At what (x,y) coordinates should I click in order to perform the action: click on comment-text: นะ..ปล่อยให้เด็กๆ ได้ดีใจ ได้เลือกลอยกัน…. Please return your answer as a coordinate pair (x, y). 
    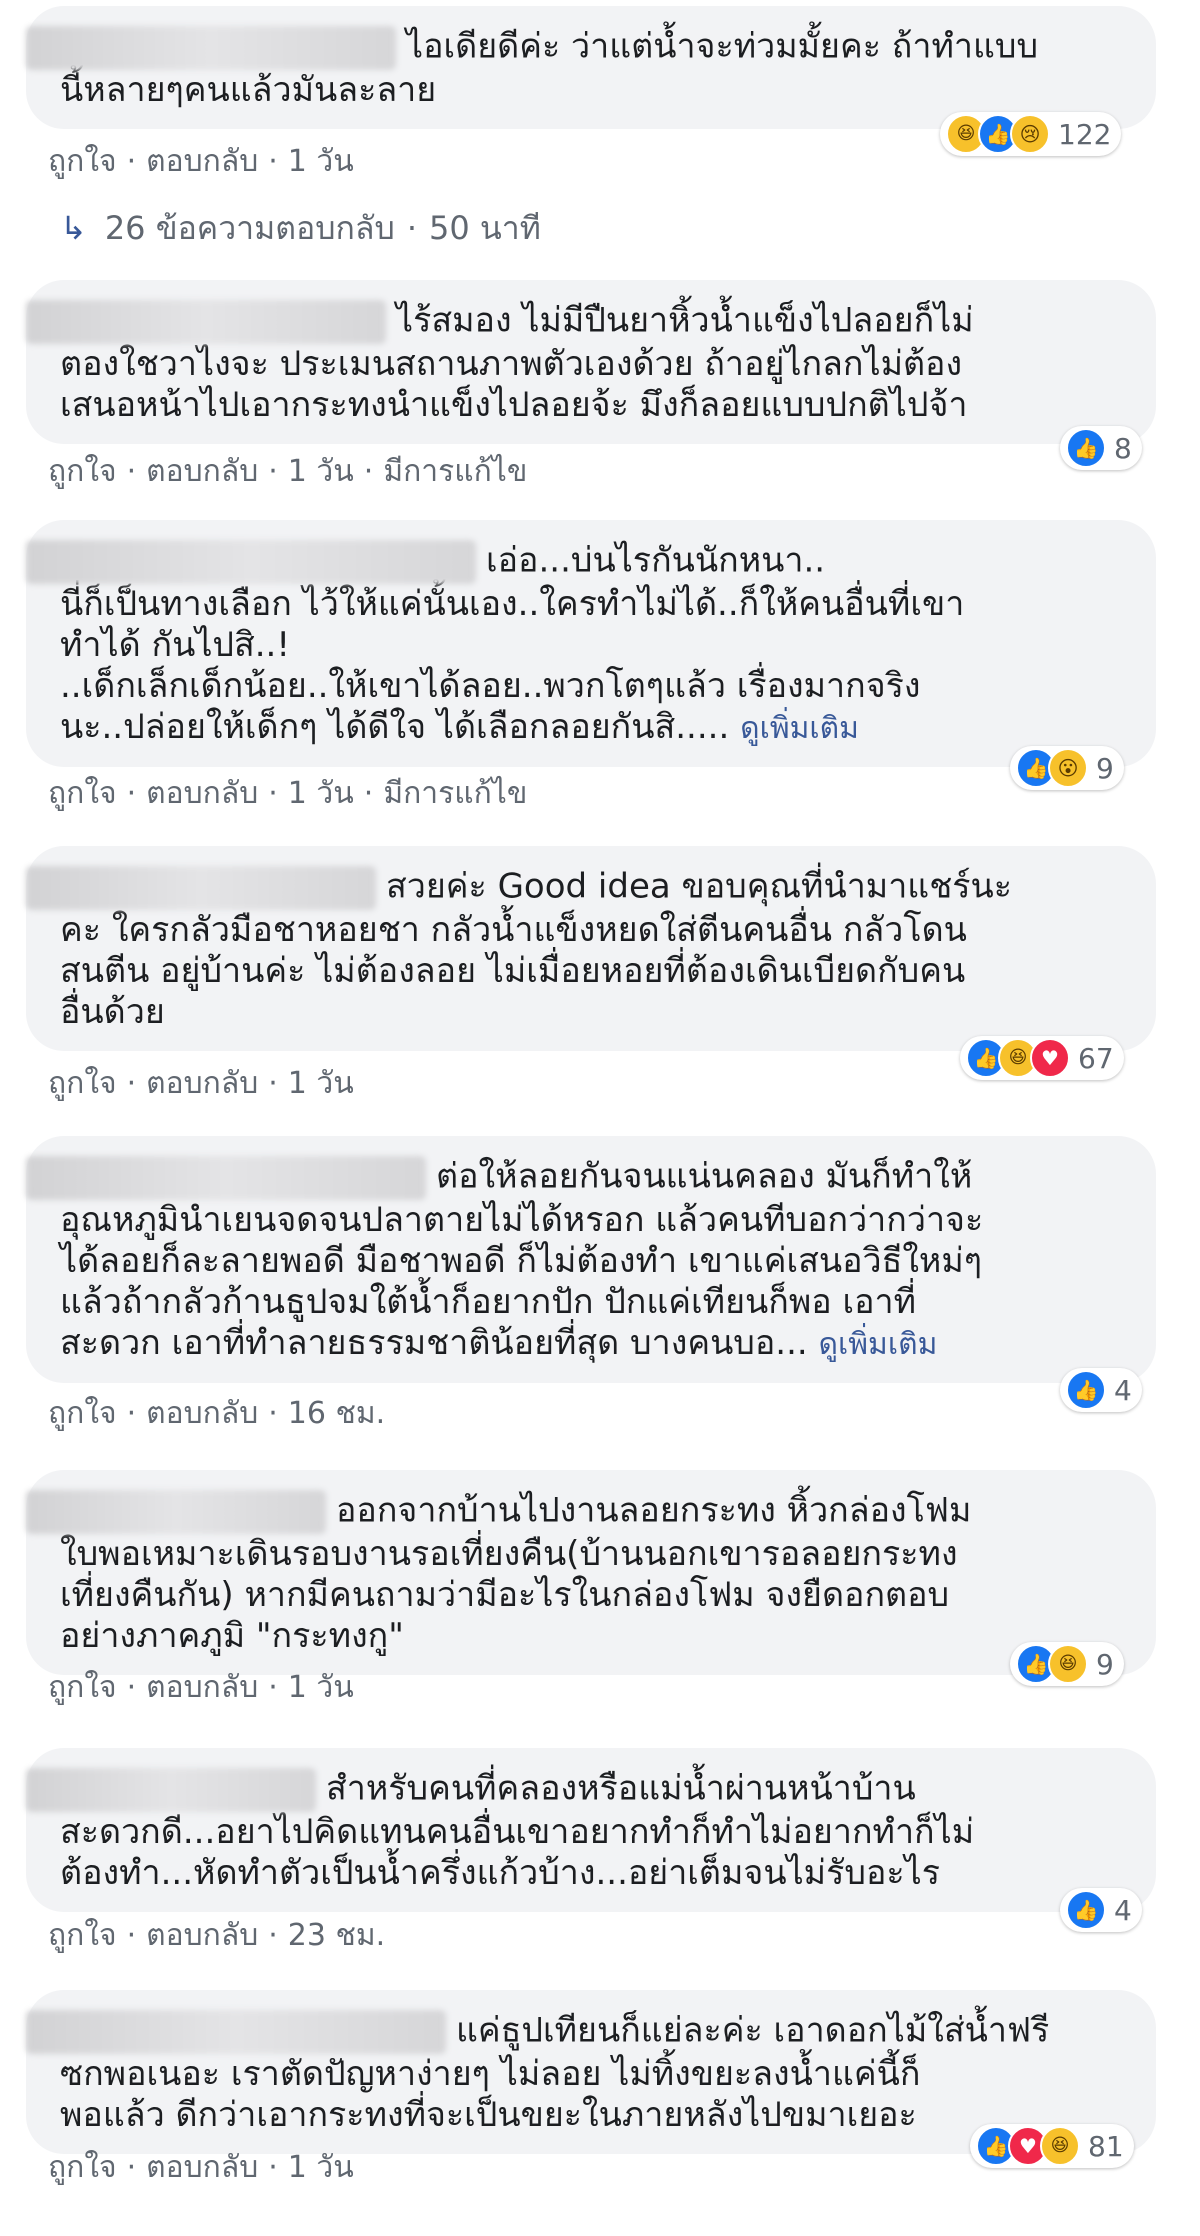
    Looking at the image, I should click on (395, 727).